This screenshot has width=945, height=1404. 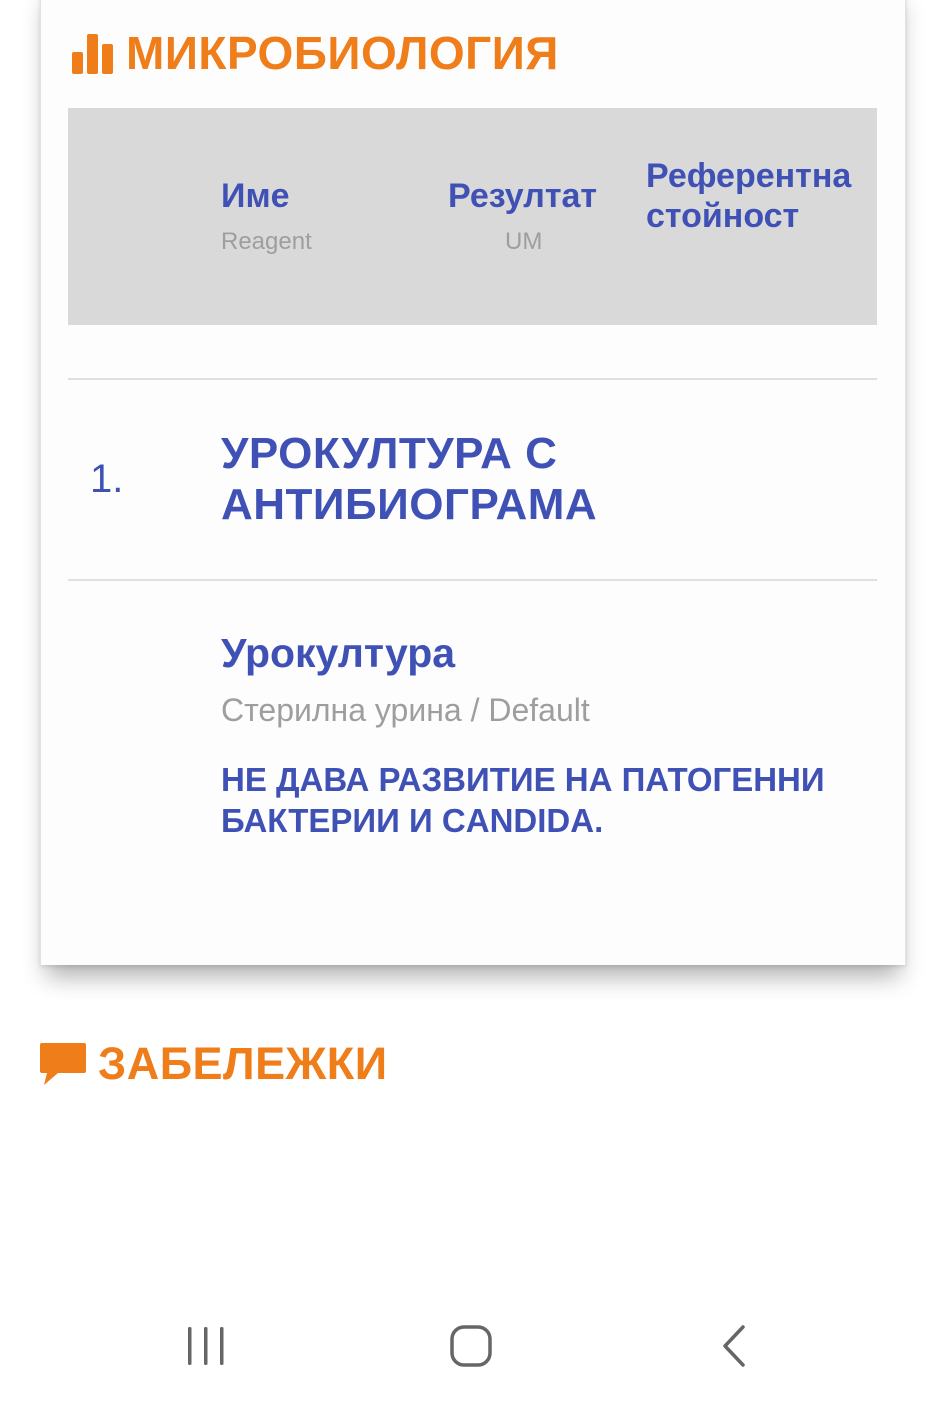 I want to click on recent-apps-icon, so click(x=206, y=1346).